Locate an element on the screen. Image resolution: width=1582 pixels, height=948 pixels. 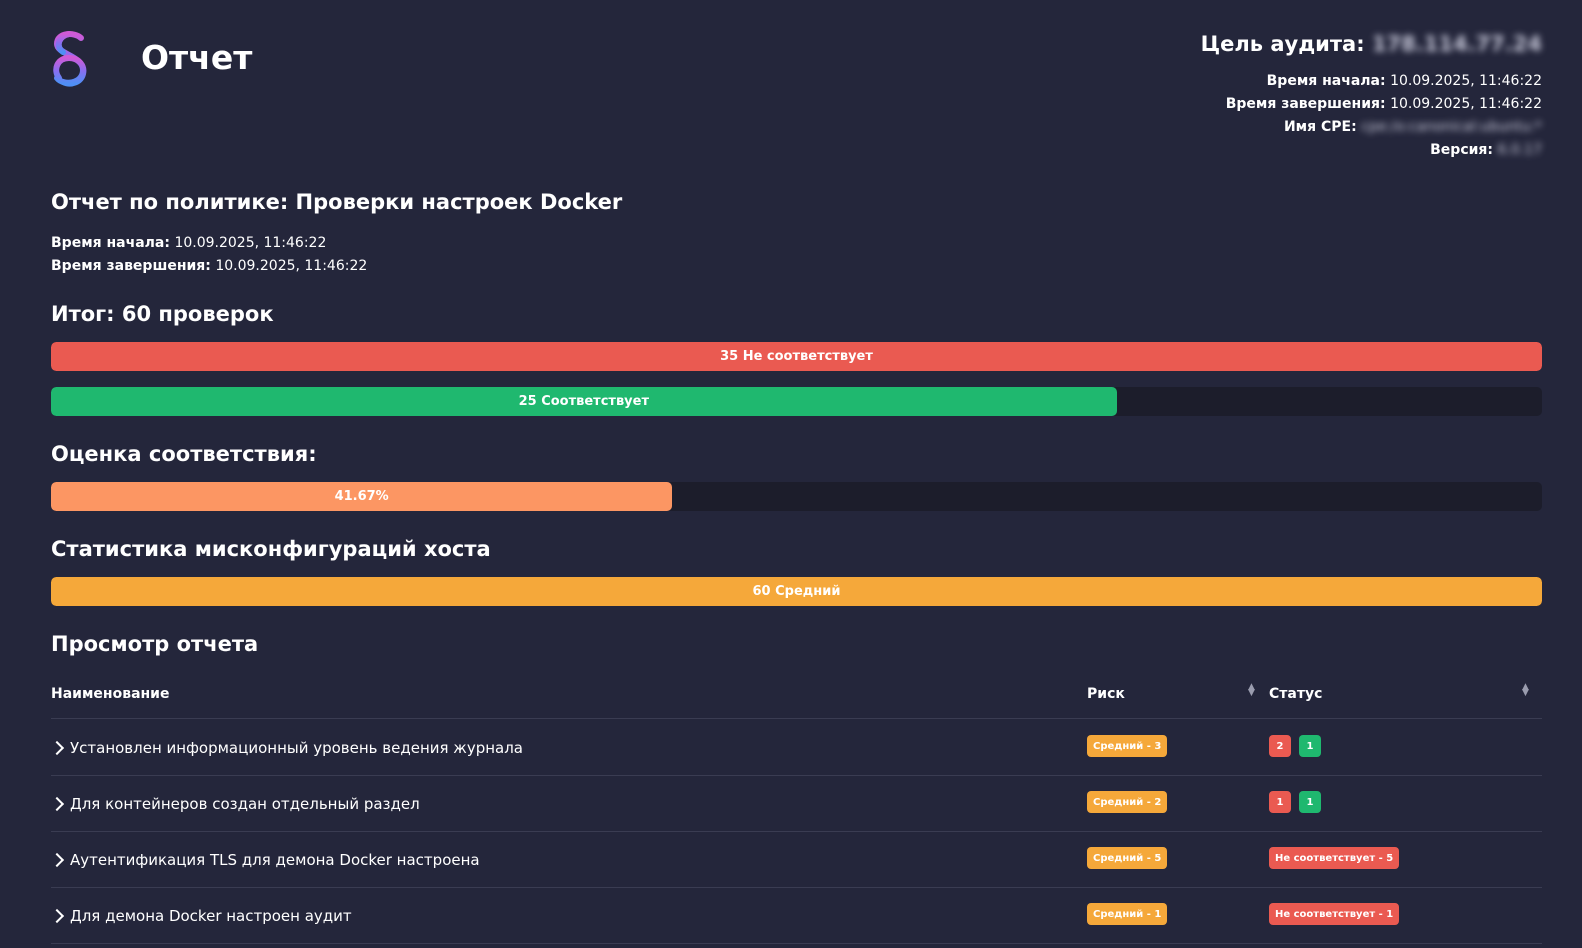
cpe-label: Имя CPE: is located at coordinates (1320, 127).